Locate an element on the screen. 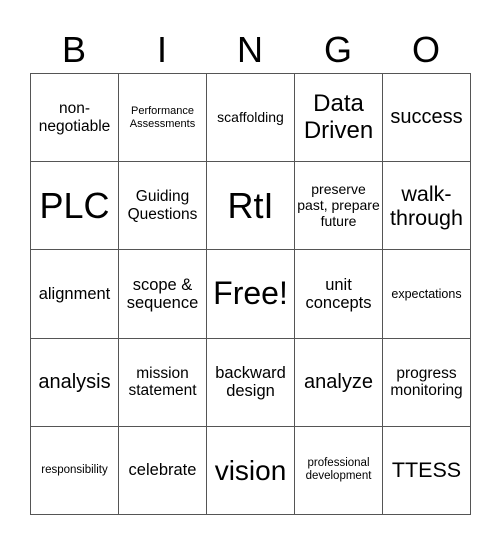 This screenshot has height=544, width=500. cell-text: alignment is located at coordinates (74, 293).